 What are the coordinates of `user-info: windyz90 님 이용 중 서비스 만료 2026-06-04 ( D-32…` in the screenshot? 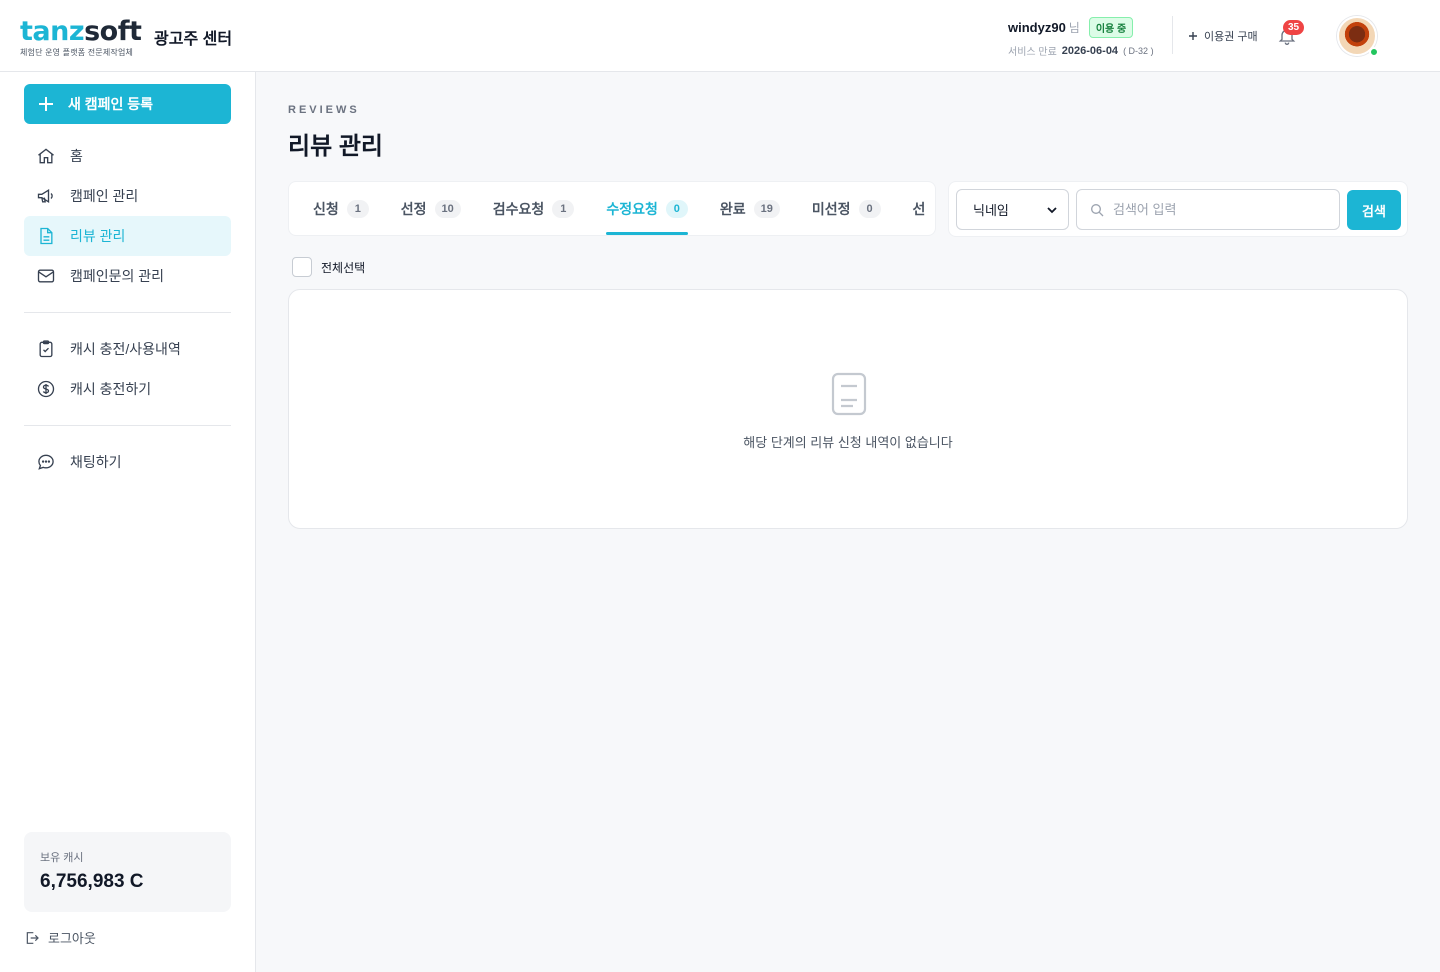 It's located at (1081, 37).